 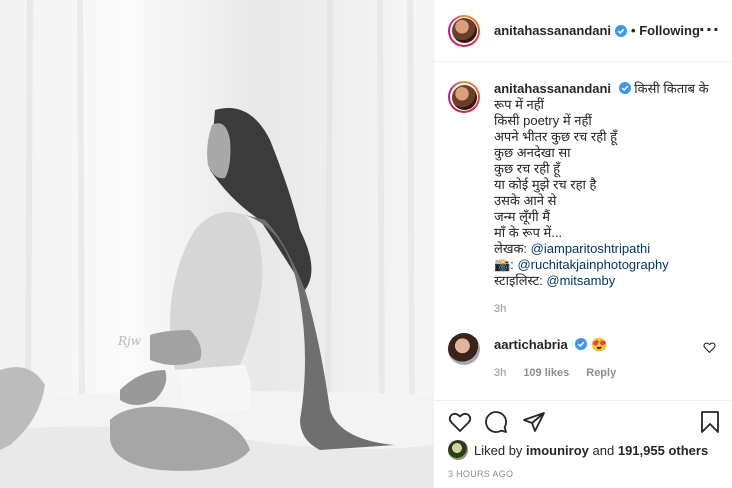 What do you see at coordinates (525, 200) in the screenshot?
I see `caption-line-7: उसके आने से` at bounding box center [525, 200].